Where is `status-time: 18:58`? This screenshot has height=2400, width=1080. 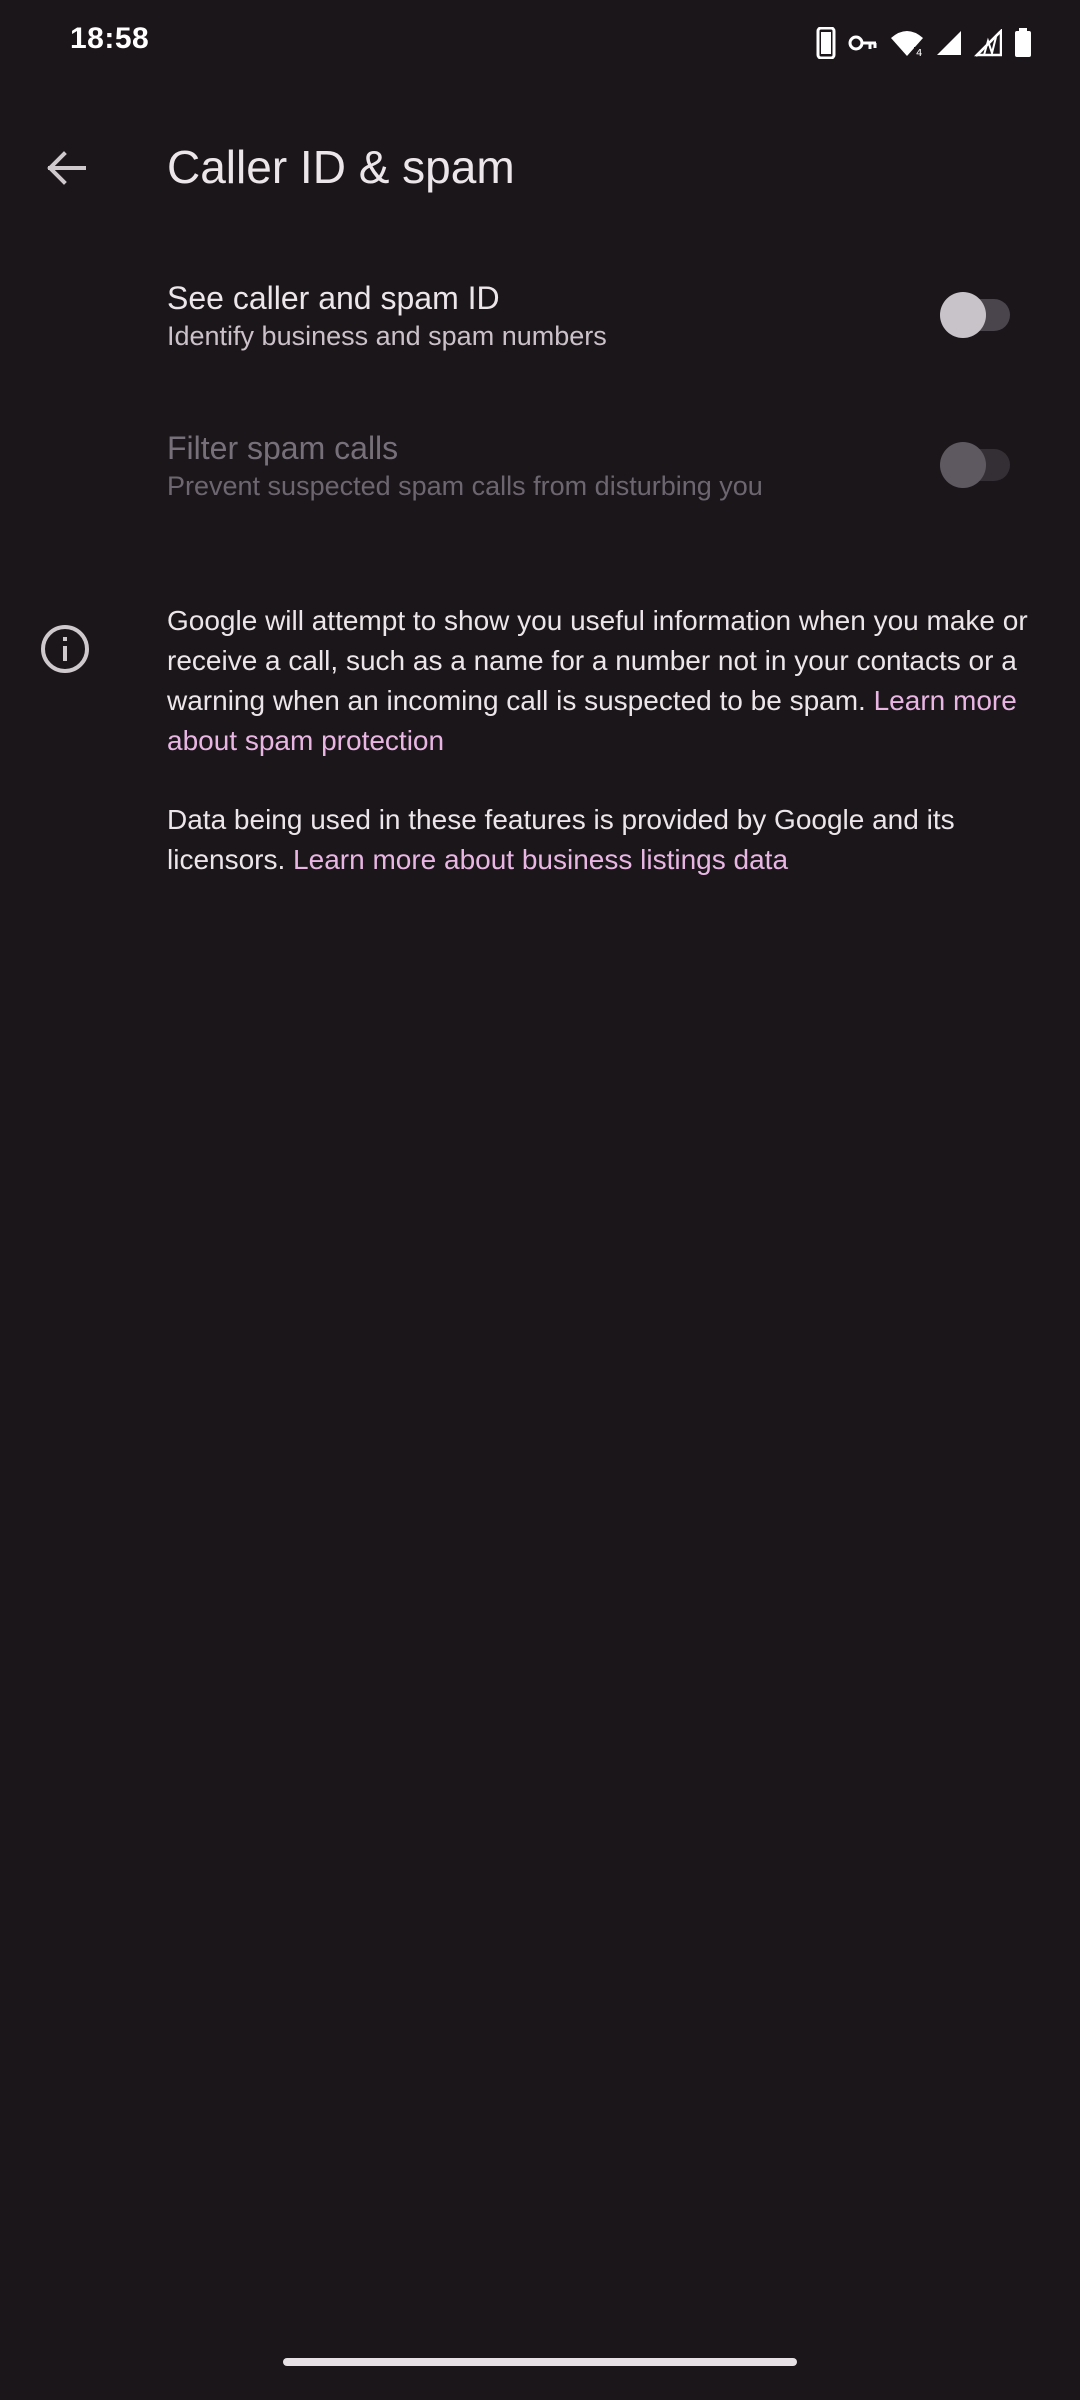
status-time: 18:58 is located at coordinates (110, 38).